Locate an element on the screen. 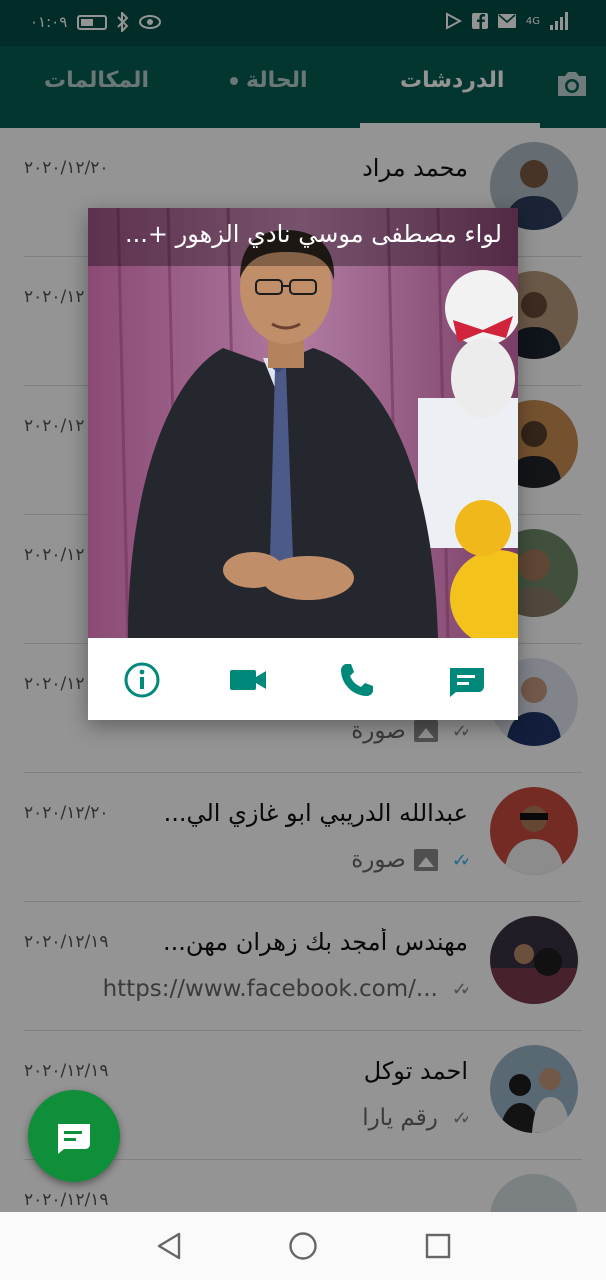 This screenshot has width=606, height=1280. tab-calls: المكالمات is located at coordinates (96, 80).